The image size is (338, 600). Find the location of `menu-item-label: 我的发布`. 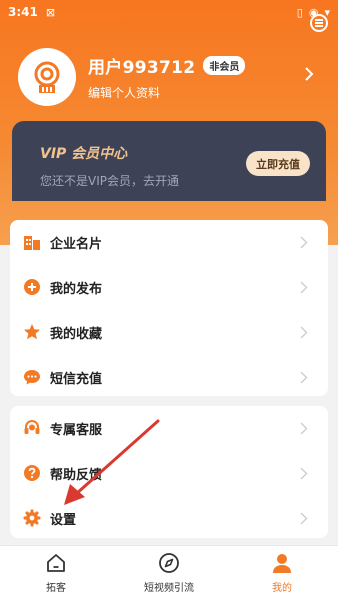

menu-item-label: 我的发布 is located at coordinates (76, 289).